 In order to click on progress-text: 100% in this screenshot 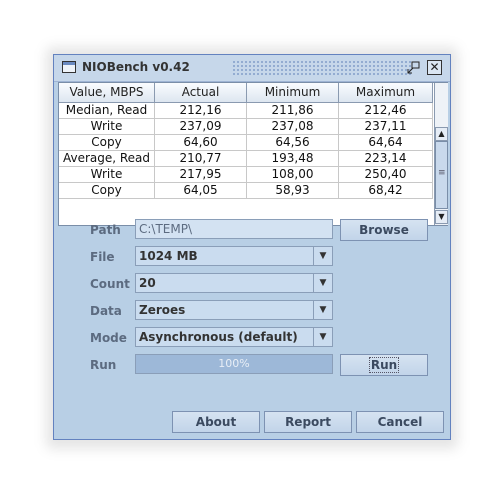, I will do `click(234, 363)`.